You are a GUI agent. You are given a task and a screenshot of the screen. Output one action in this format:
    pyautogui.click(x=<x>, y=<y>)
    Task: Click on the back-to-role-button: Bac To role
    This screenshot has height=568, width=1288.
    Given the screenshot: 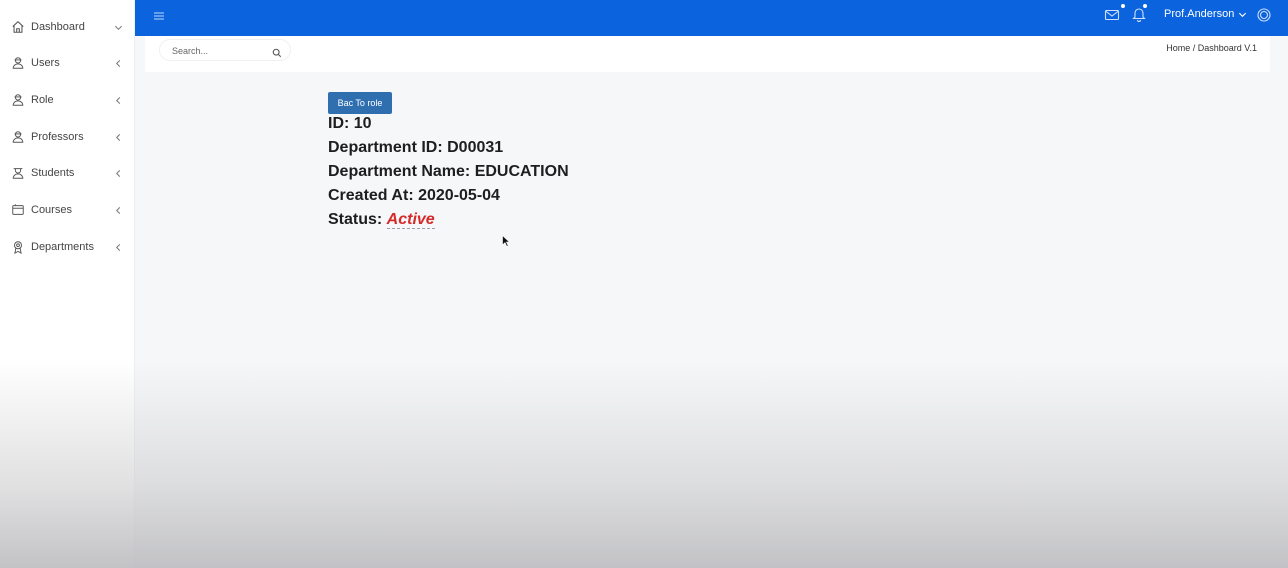 What is the action you would take?
    pyautogui.click(x=360, y=103)
    